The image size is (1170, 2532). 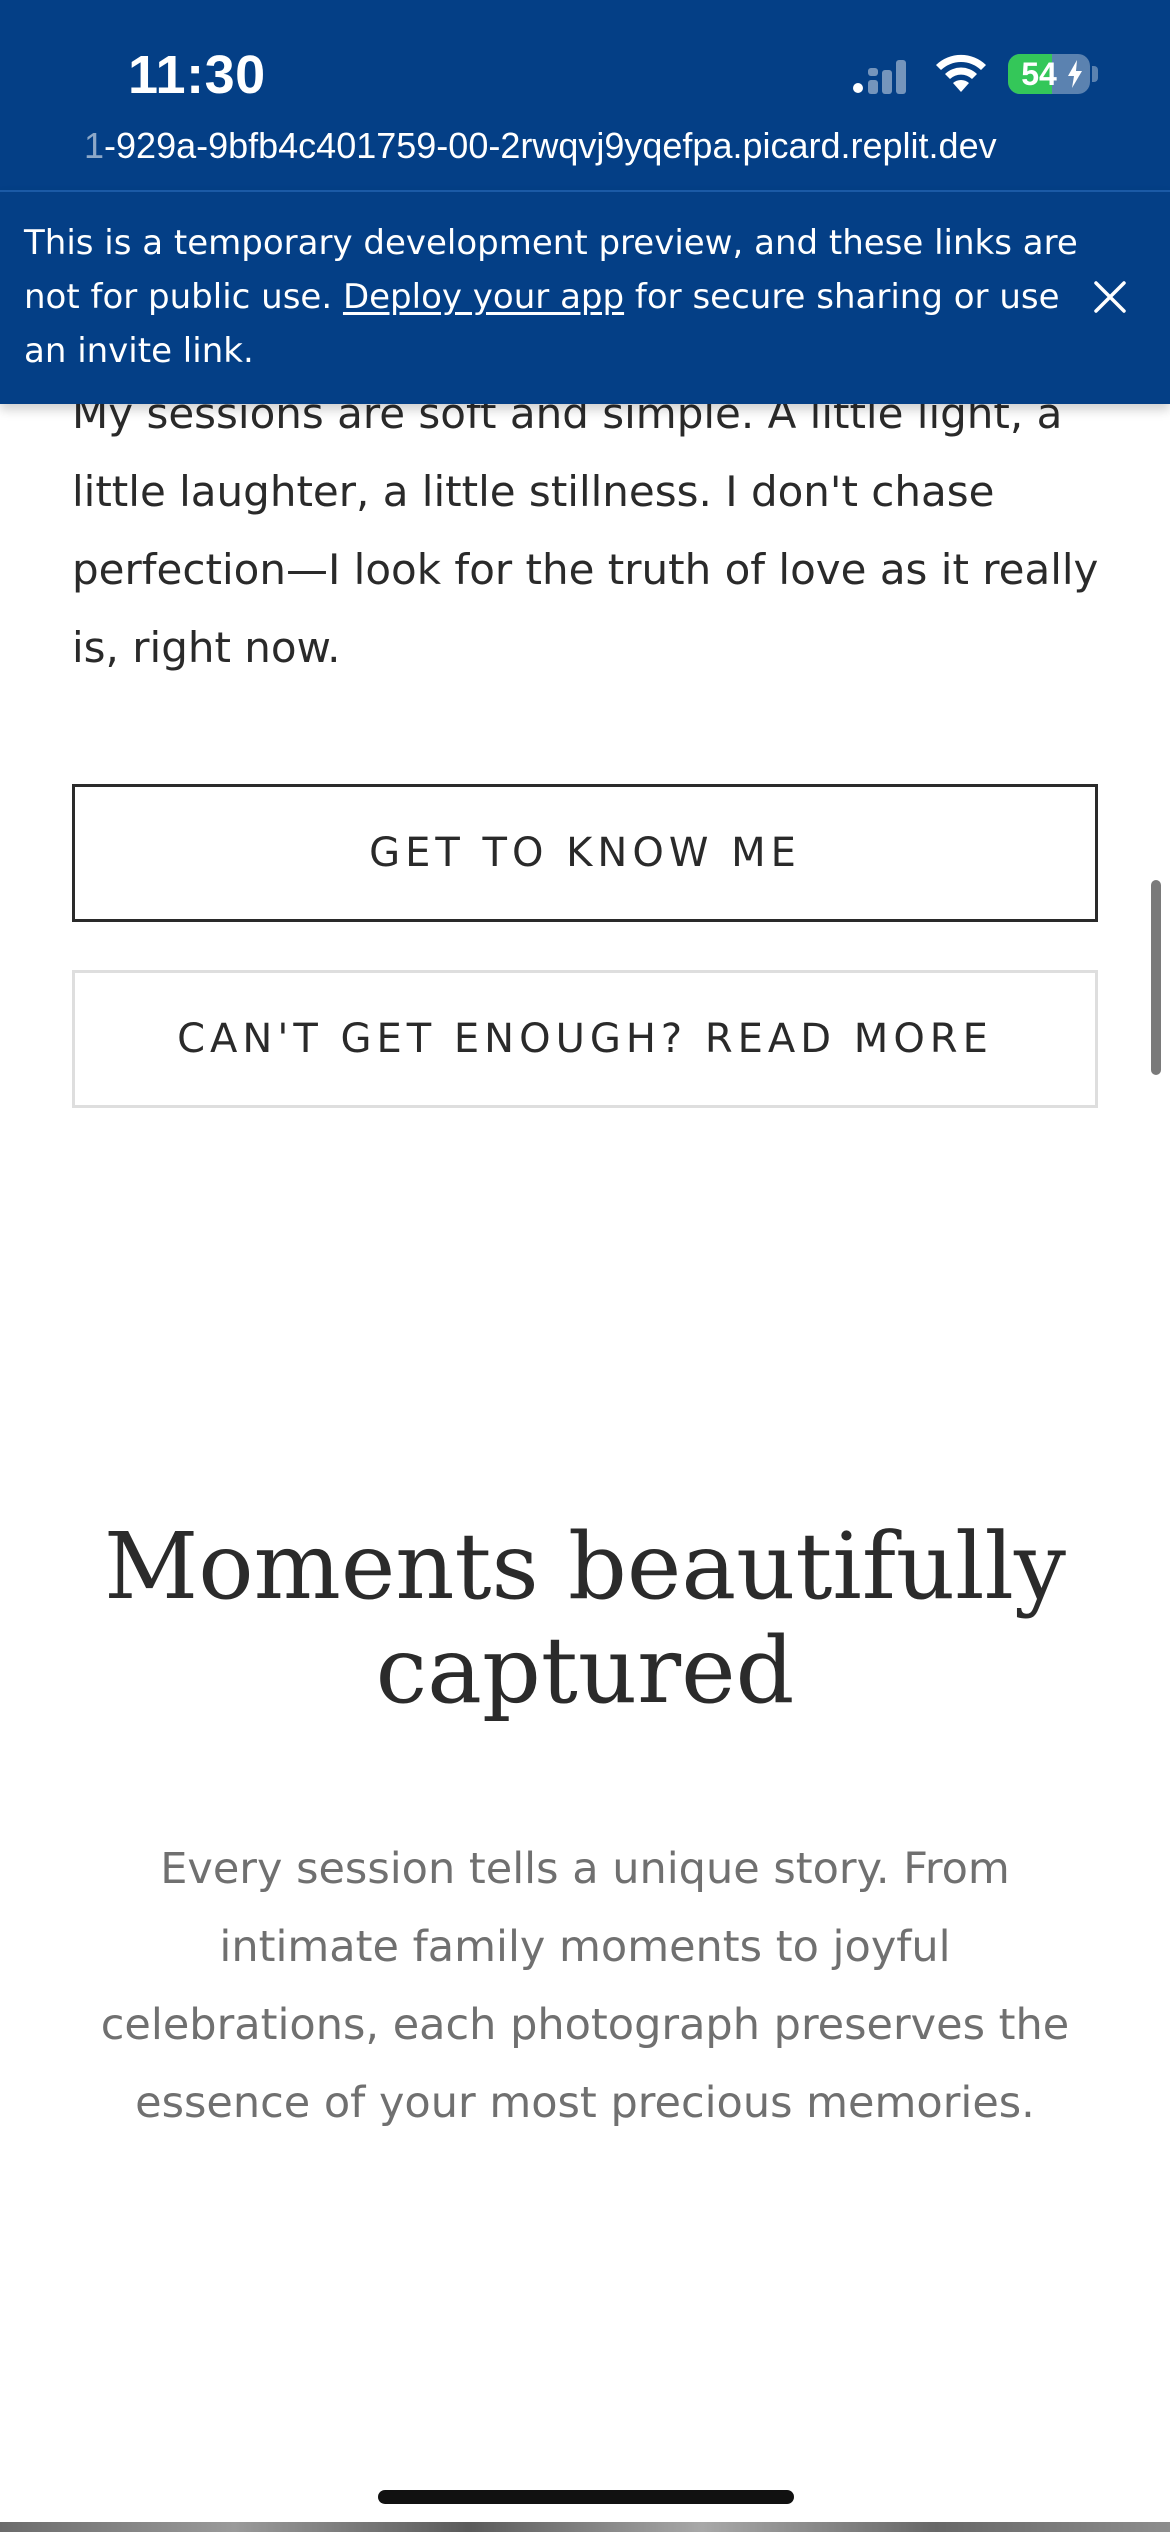 What do you see at coordinates (585, 853) in the screenshot?
I see `get-to-know-me-button: GET TO KNOW ME` at bounding box center [585, 853].